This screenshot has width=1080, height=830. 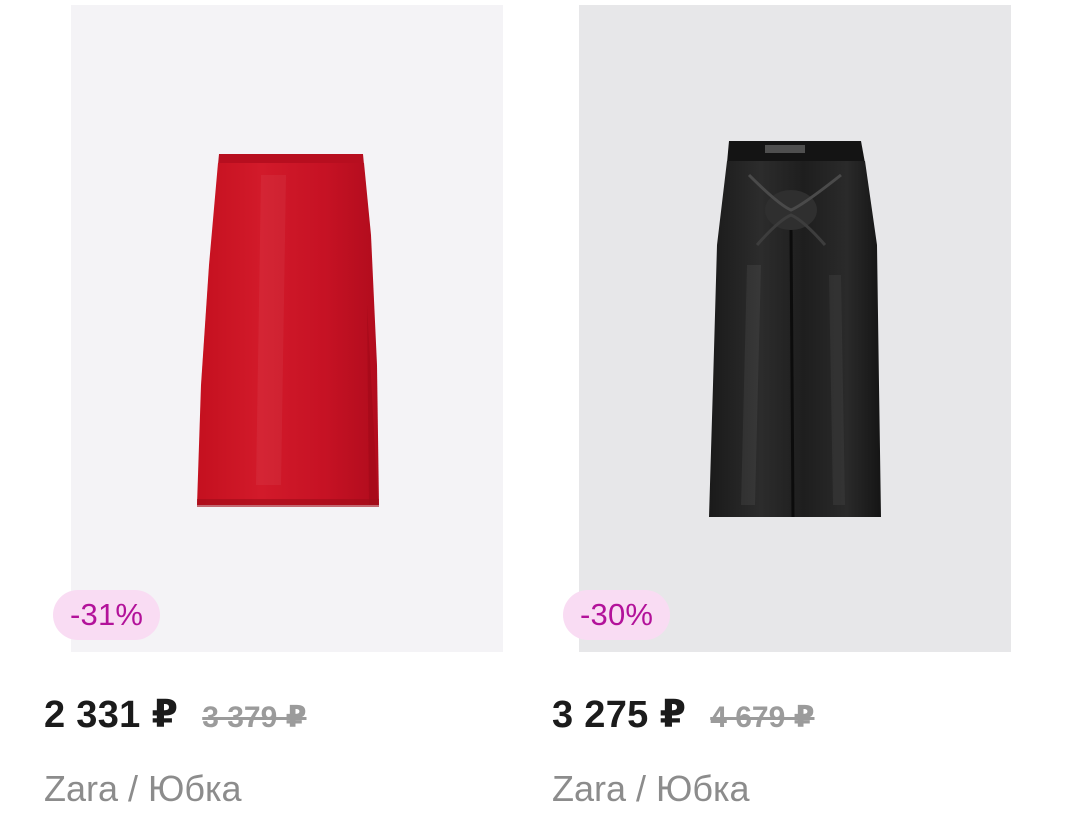 I want to click on price-row: 2 331 ₽ 3 379 ₽, so click(x=175, y=714).